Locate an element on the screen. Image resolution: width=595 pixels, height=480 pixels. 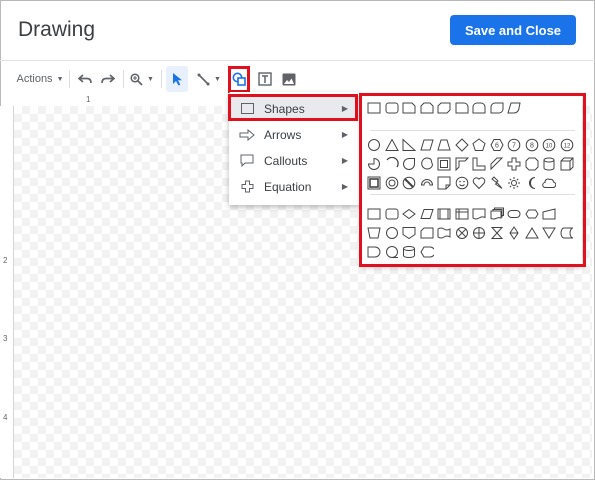
shape-data-icon is located at coordinates (426, 214).